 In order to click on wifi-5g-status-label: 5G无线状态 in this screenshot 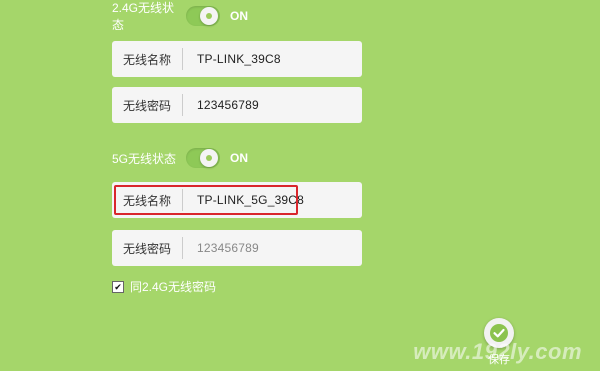, I will do `click(144, 158)`.